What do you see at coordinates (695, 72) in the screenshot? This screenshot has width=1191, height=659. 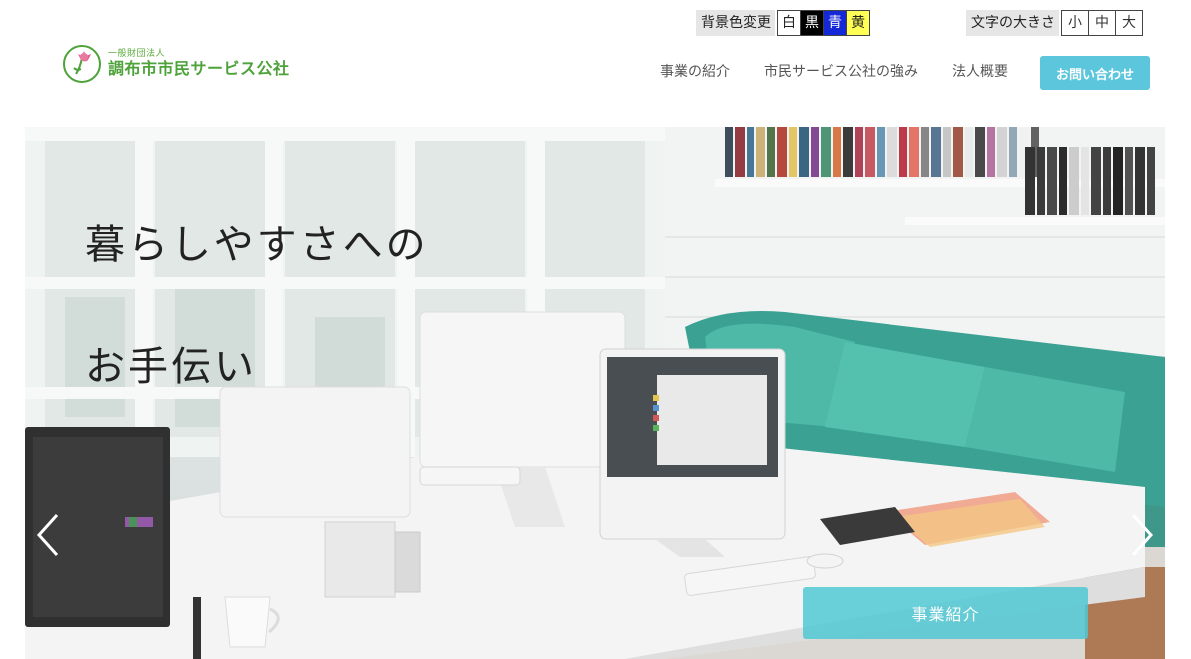 I see `nav-item-business: 事業の紹介` at bounding box center [695, 72].